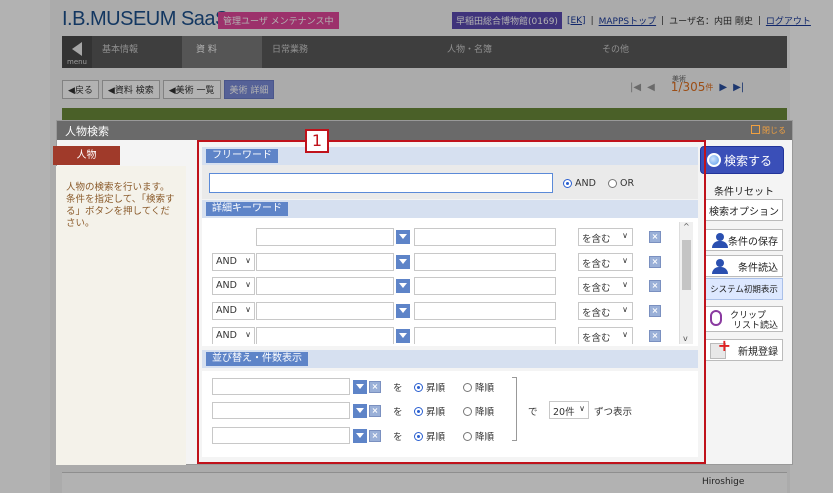 The image size is (833, 493). I want to click on close-button: 閉じる, so click(768, 130).